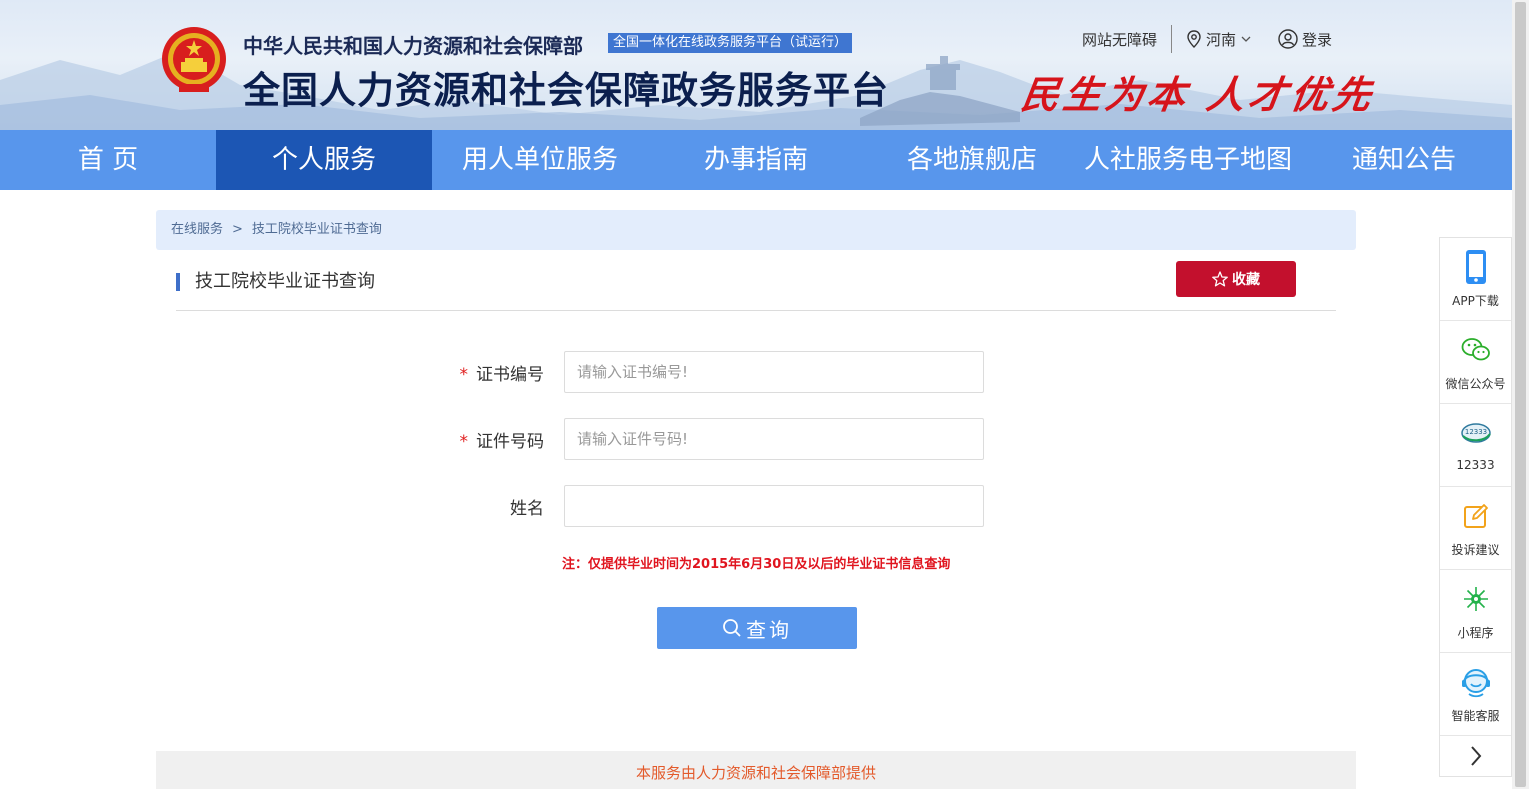  I want to click on footer: 本服务由人力资源和社会保障部提供, so click(756, 770).